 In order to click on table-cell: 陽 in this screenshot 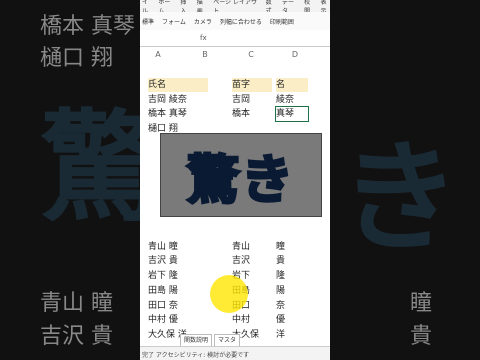, I will do `click(292, 291)`.